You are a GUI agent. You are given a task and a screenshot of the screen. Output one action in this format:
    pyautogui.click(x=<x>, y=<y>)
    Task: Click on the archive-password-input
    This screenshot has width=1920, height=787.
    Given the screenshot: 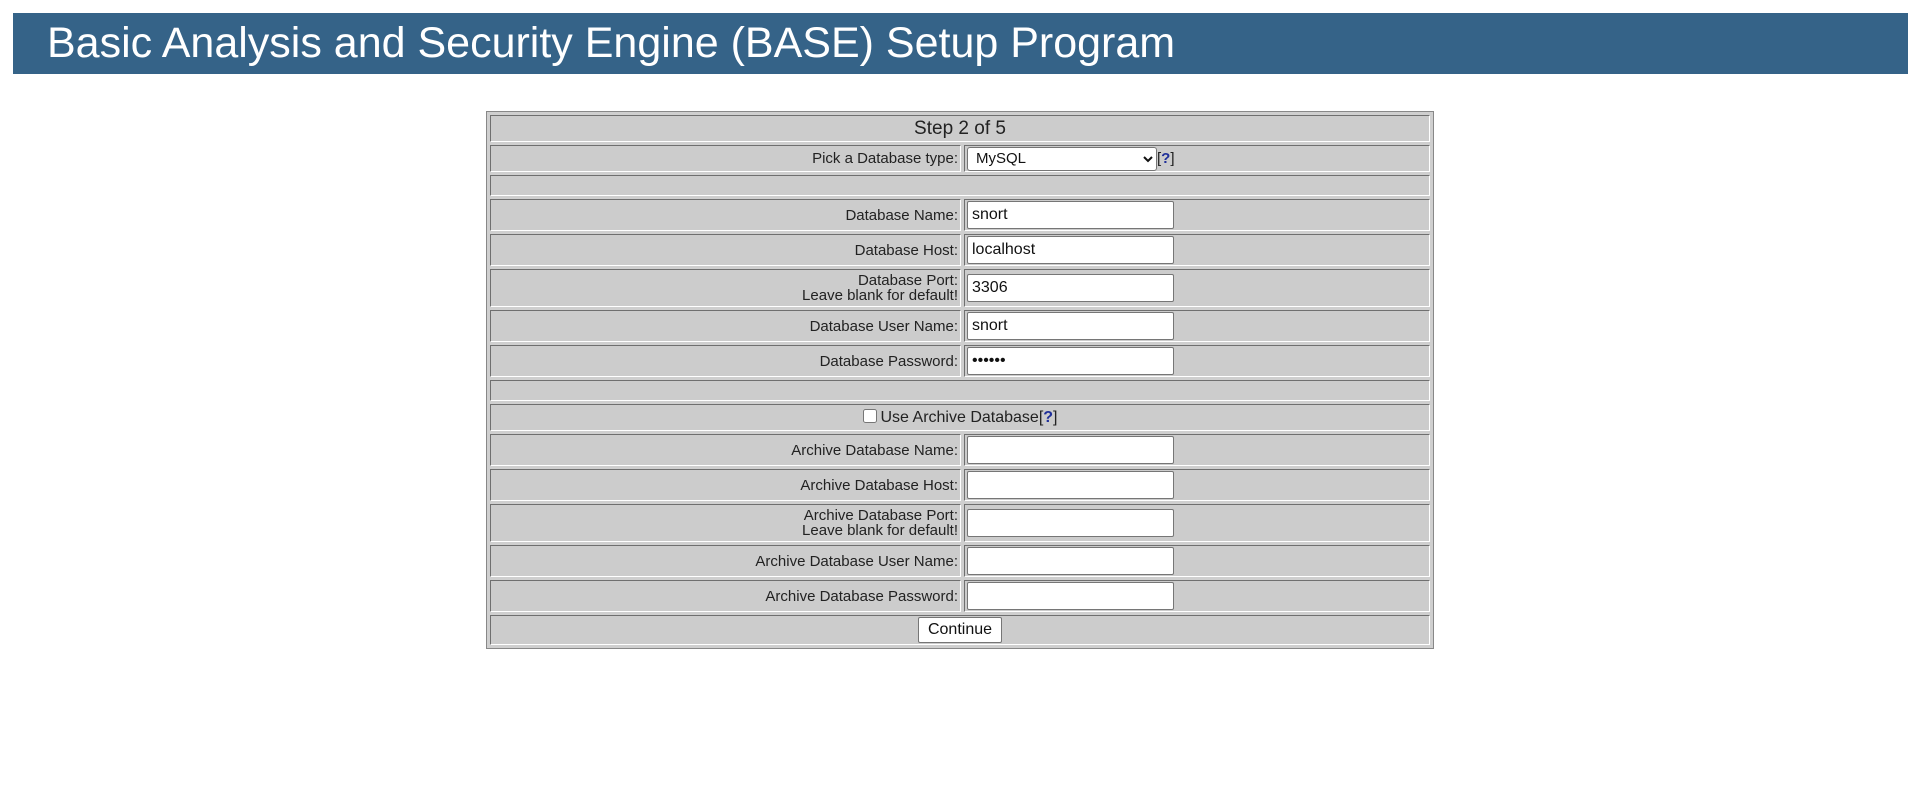 What is the action you would take?
    pyautogui.click(x=1070, y=596)
    